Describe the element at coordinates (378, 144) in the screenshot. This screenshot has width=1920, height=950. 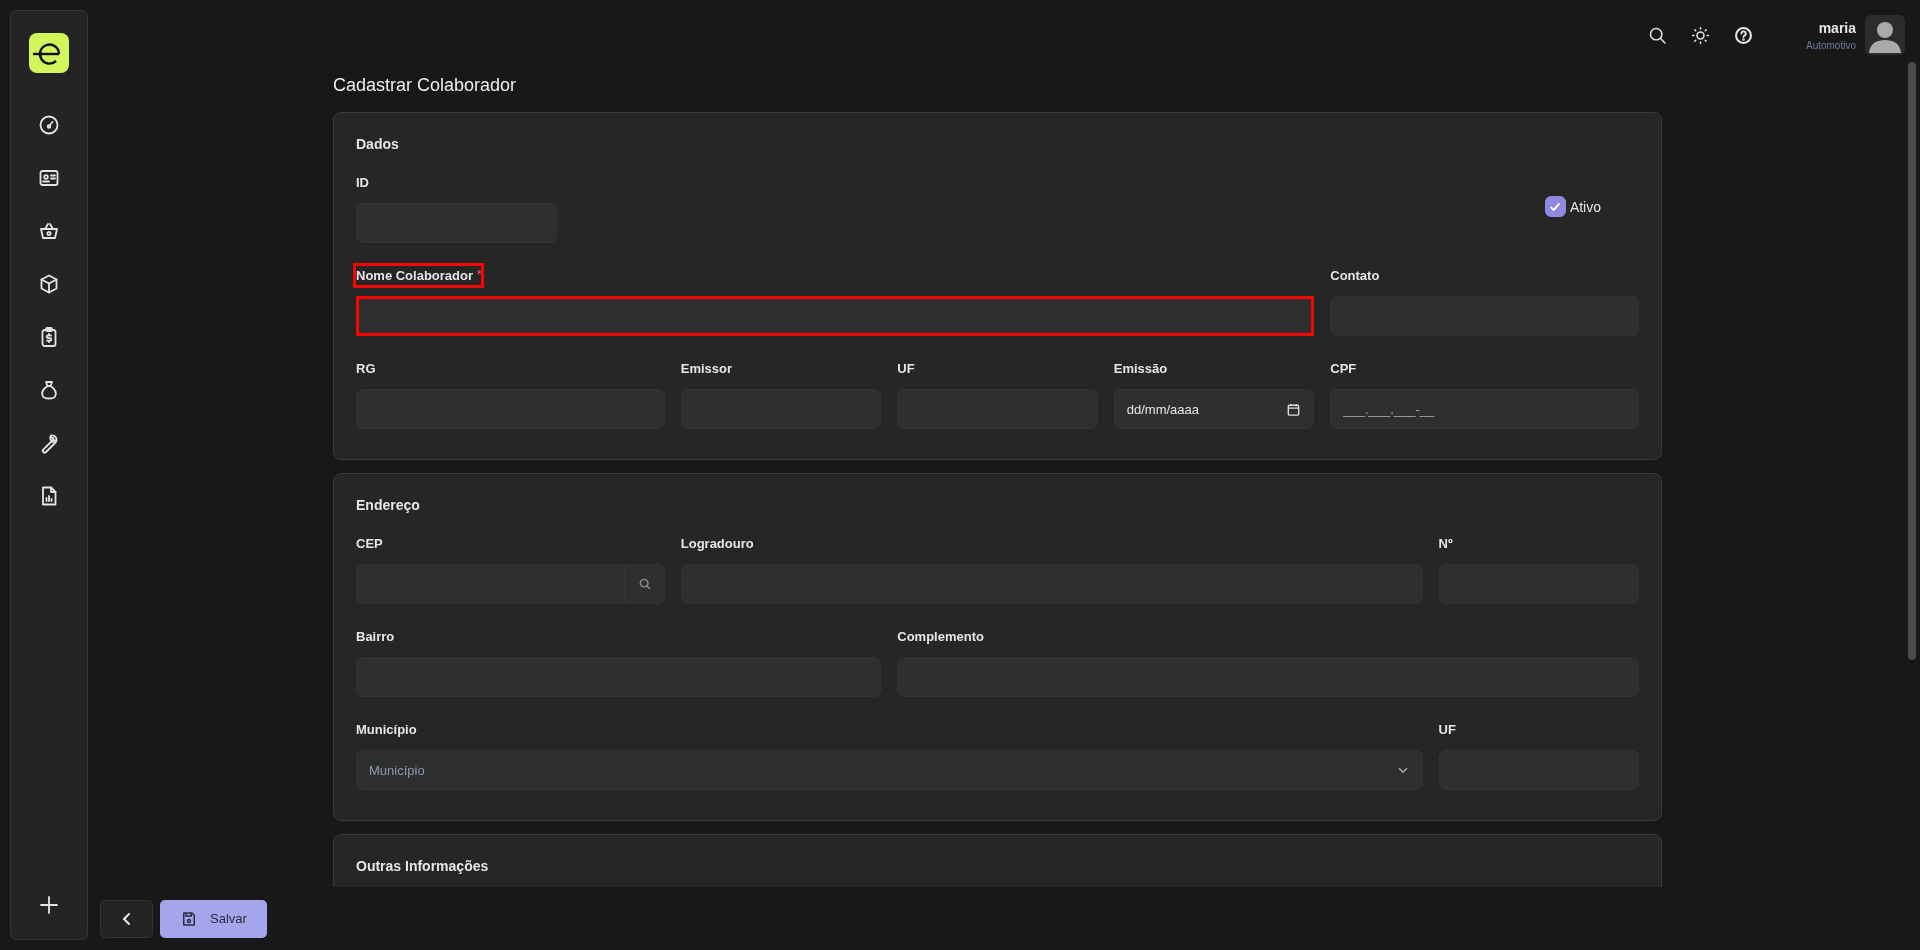
I see `section-title: Dados` at that location.